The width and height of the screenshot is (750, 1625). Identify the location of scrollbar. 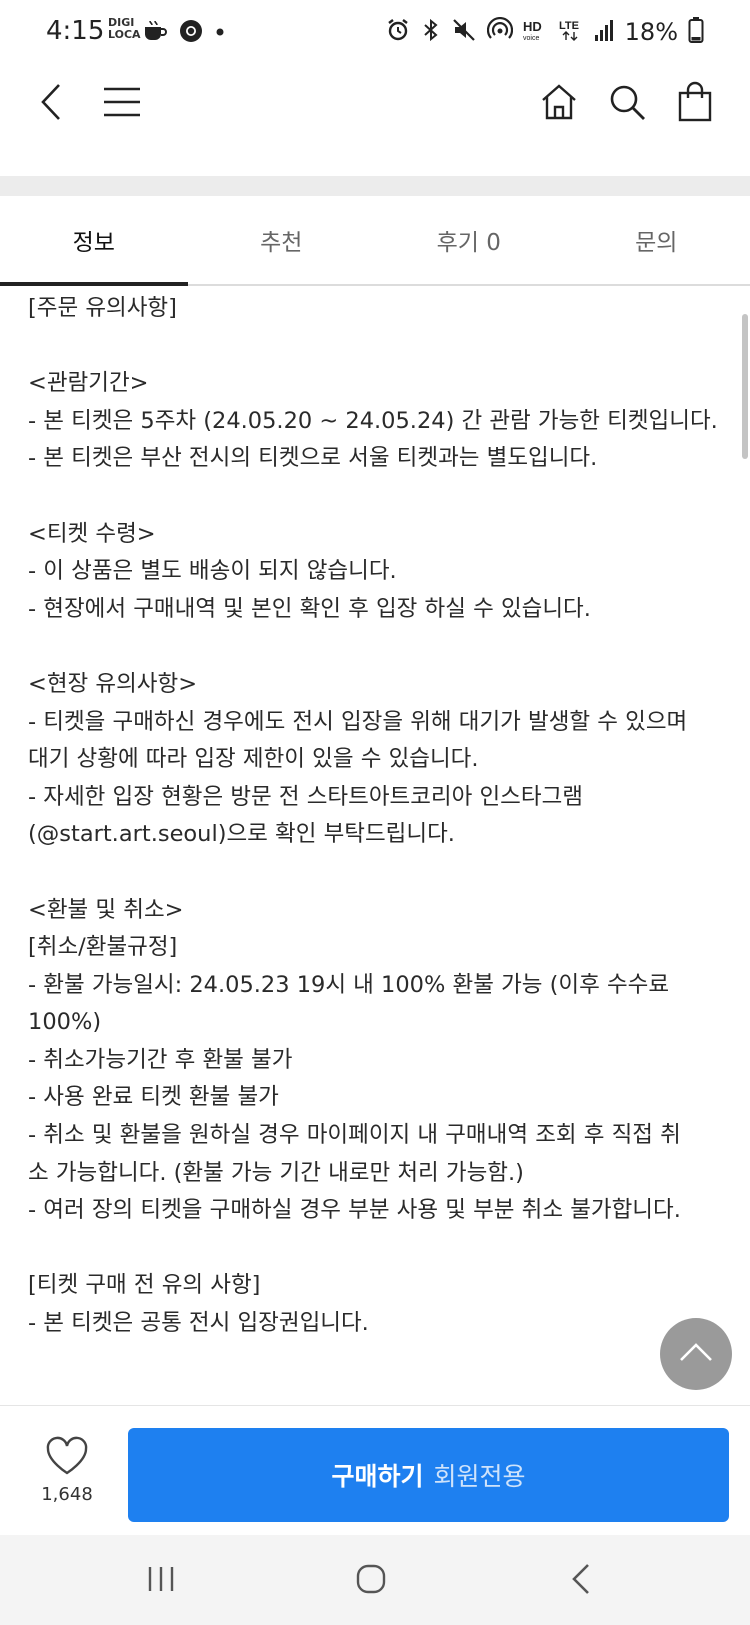
(745, 386).